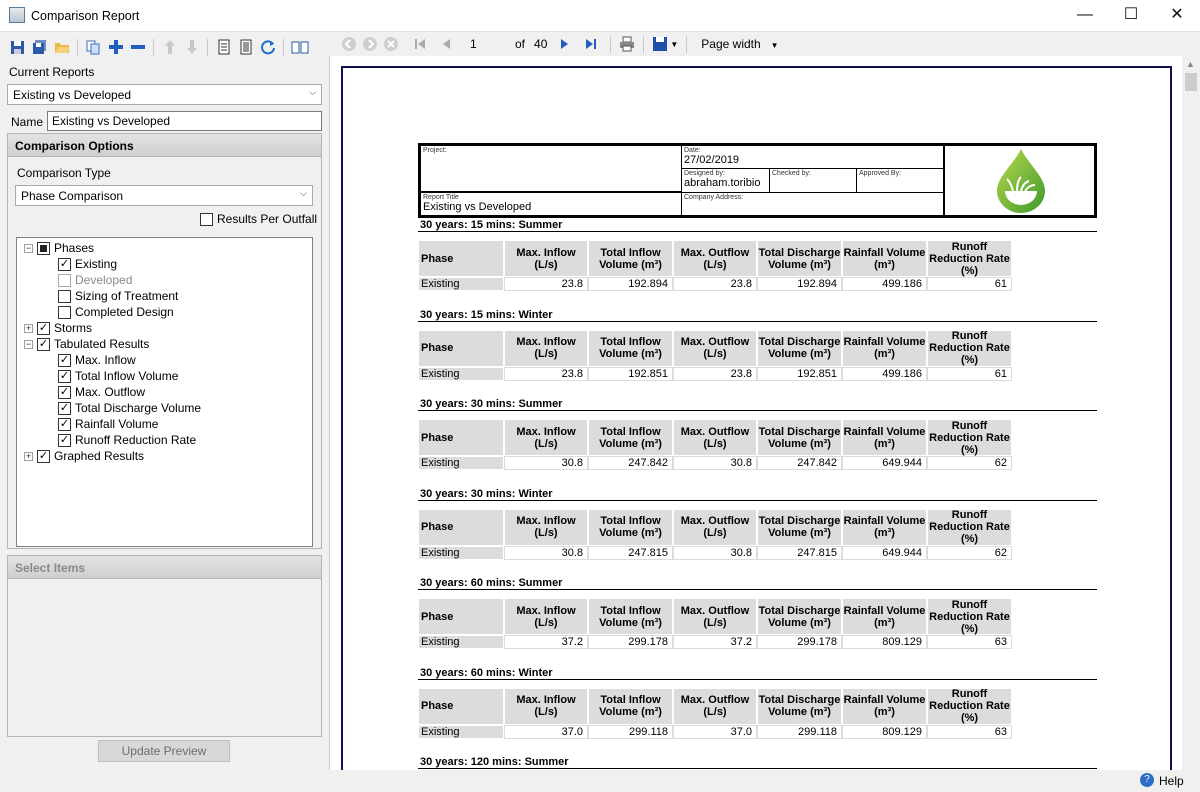 The height and width of the screenshot is (792, 1200). What do you see at coordinates (105, 360) in the screenshot?
I see `tree-label: Max. Inflow` at bounding box center [105, 360].